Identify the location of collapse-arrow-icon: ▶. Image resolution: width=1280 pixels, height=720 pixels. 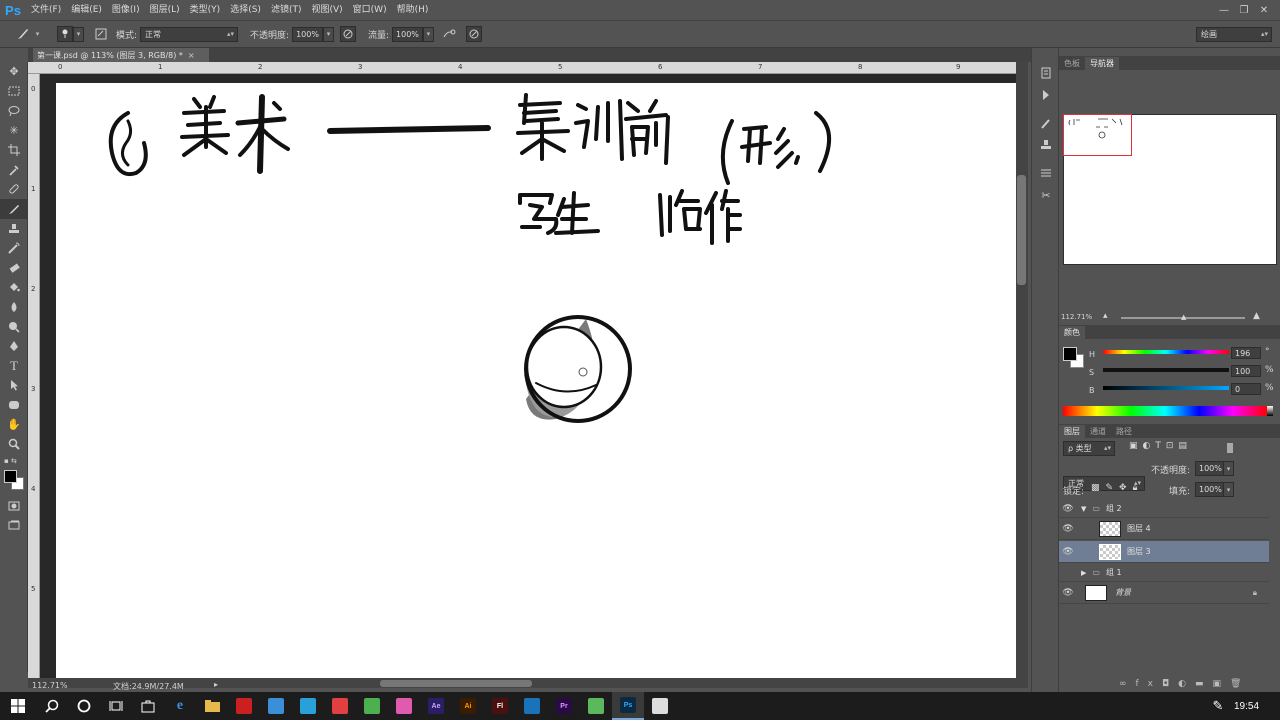
(1083, 573).